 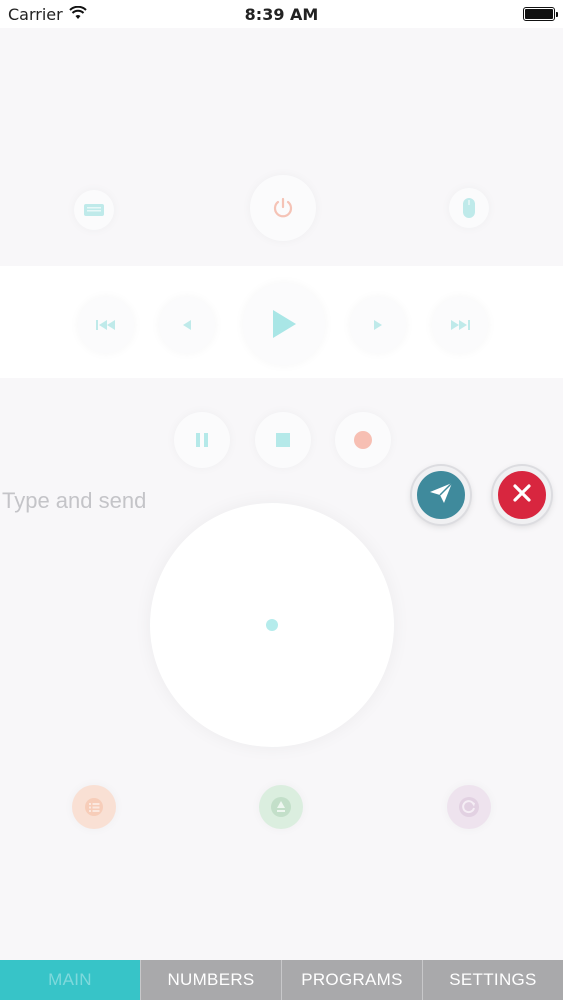 I want to click on wifi-icon, so click(x=78, y=14).